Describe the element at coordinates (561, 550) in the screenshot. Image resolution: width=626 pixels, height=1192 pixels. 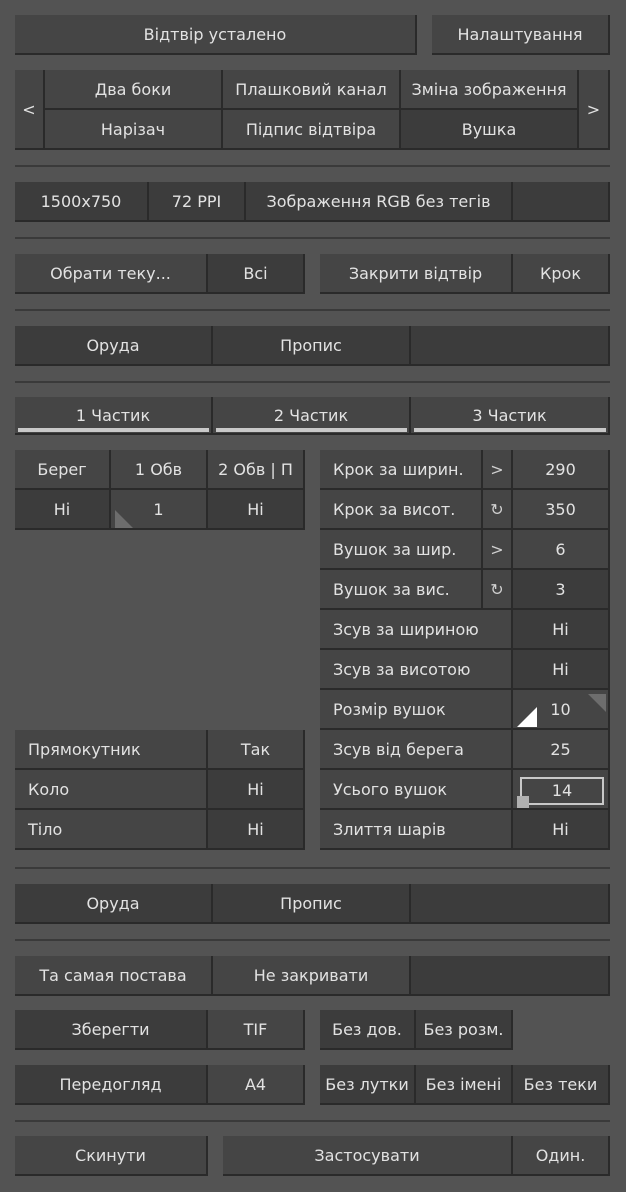
I see `eyelets-width-value: 6` at that location.